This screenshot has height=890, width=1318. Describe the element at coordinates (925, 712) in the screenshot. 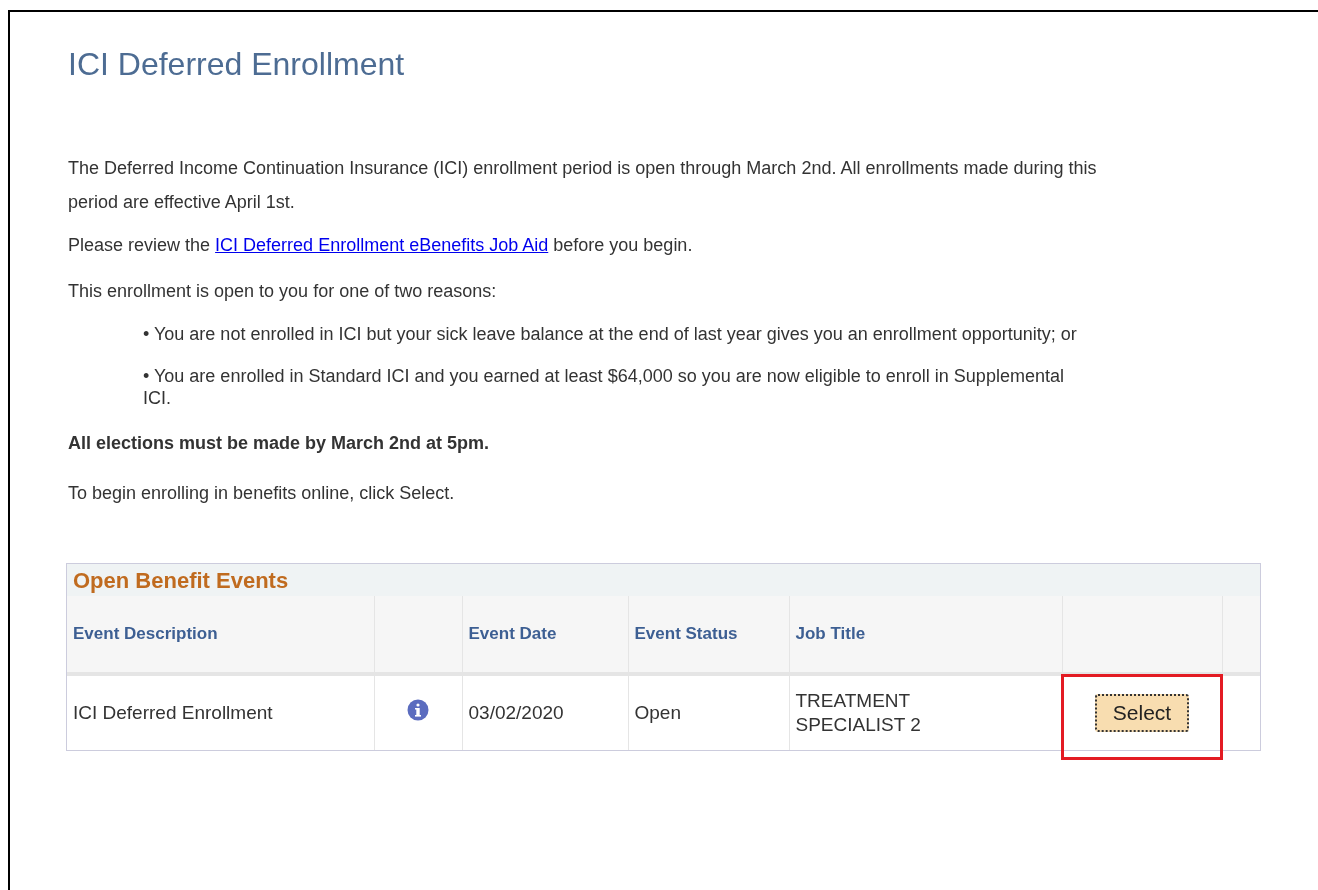

I see `table-cell: TREATMENT SPECIALIST 2` at that location.